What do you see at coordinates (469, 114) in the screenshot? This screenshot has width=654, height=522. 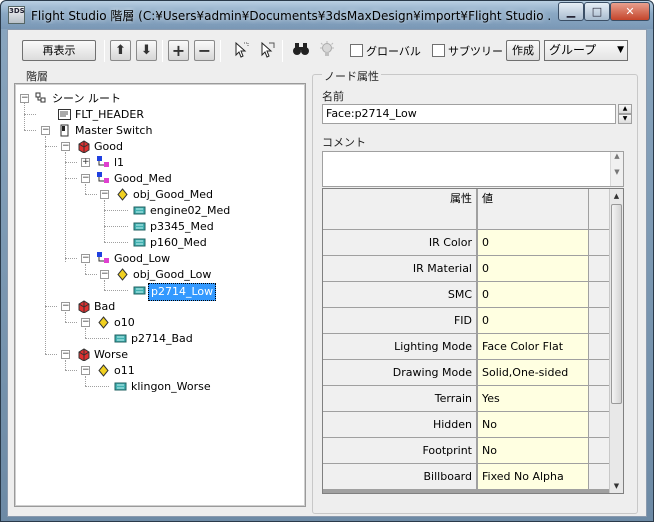 I see `name-field: Face:p2714_Low` at bounding box center [469, 114].